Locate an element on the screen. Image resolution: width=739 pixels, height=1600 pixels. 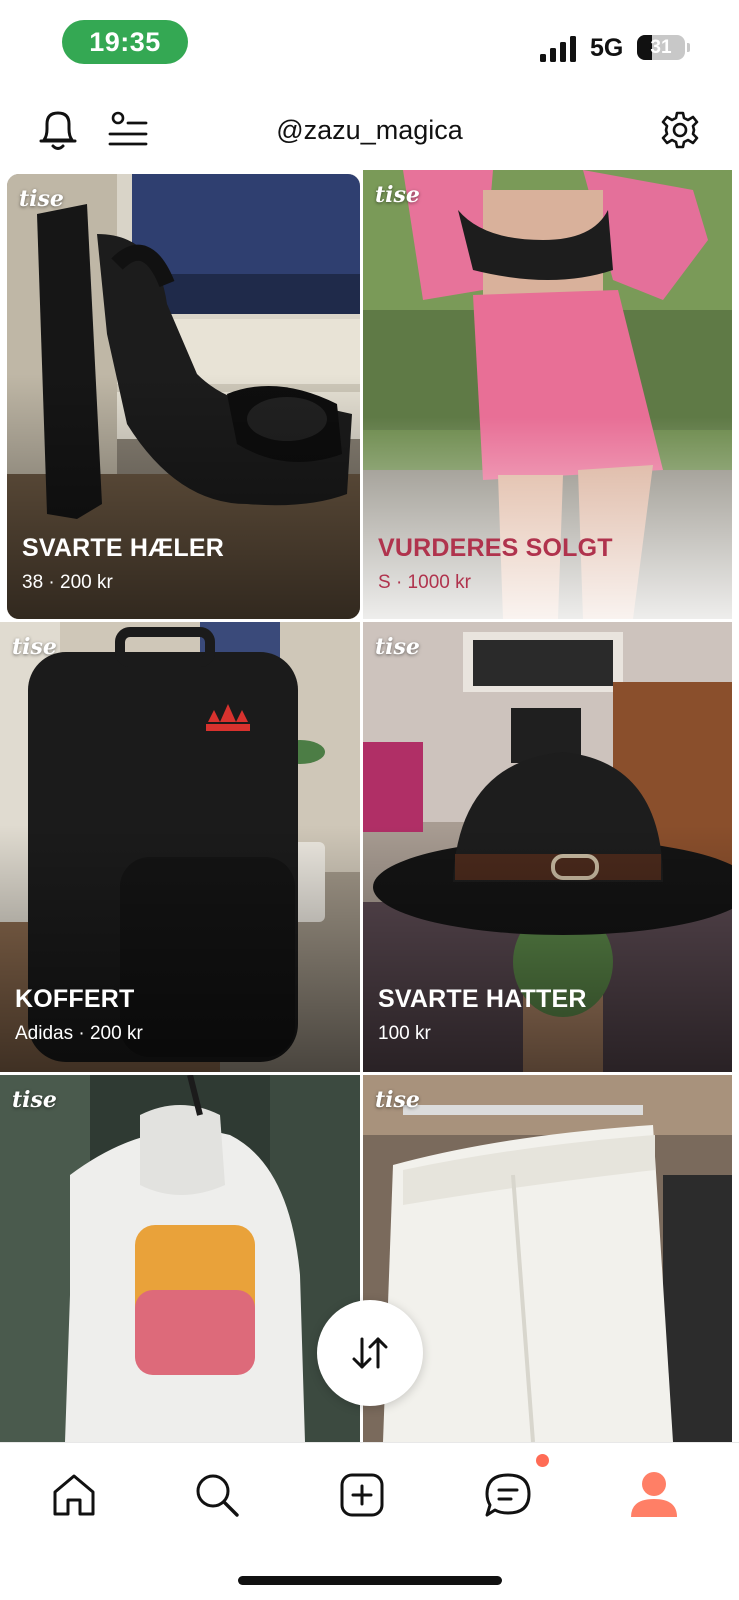
settings-button is located at coordinates (680, 130).